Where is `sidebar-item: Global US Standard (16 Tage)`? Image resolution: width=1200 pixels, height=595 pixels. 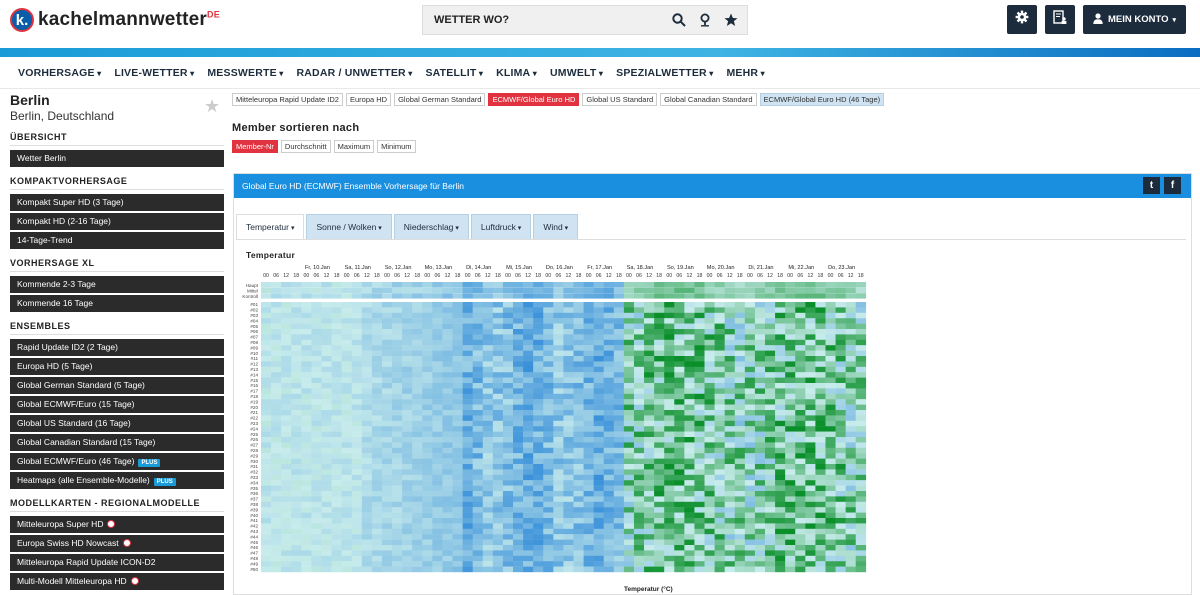
sidebar-item: Global US Standard (16 Tage) is located at coordinates (117, 423).